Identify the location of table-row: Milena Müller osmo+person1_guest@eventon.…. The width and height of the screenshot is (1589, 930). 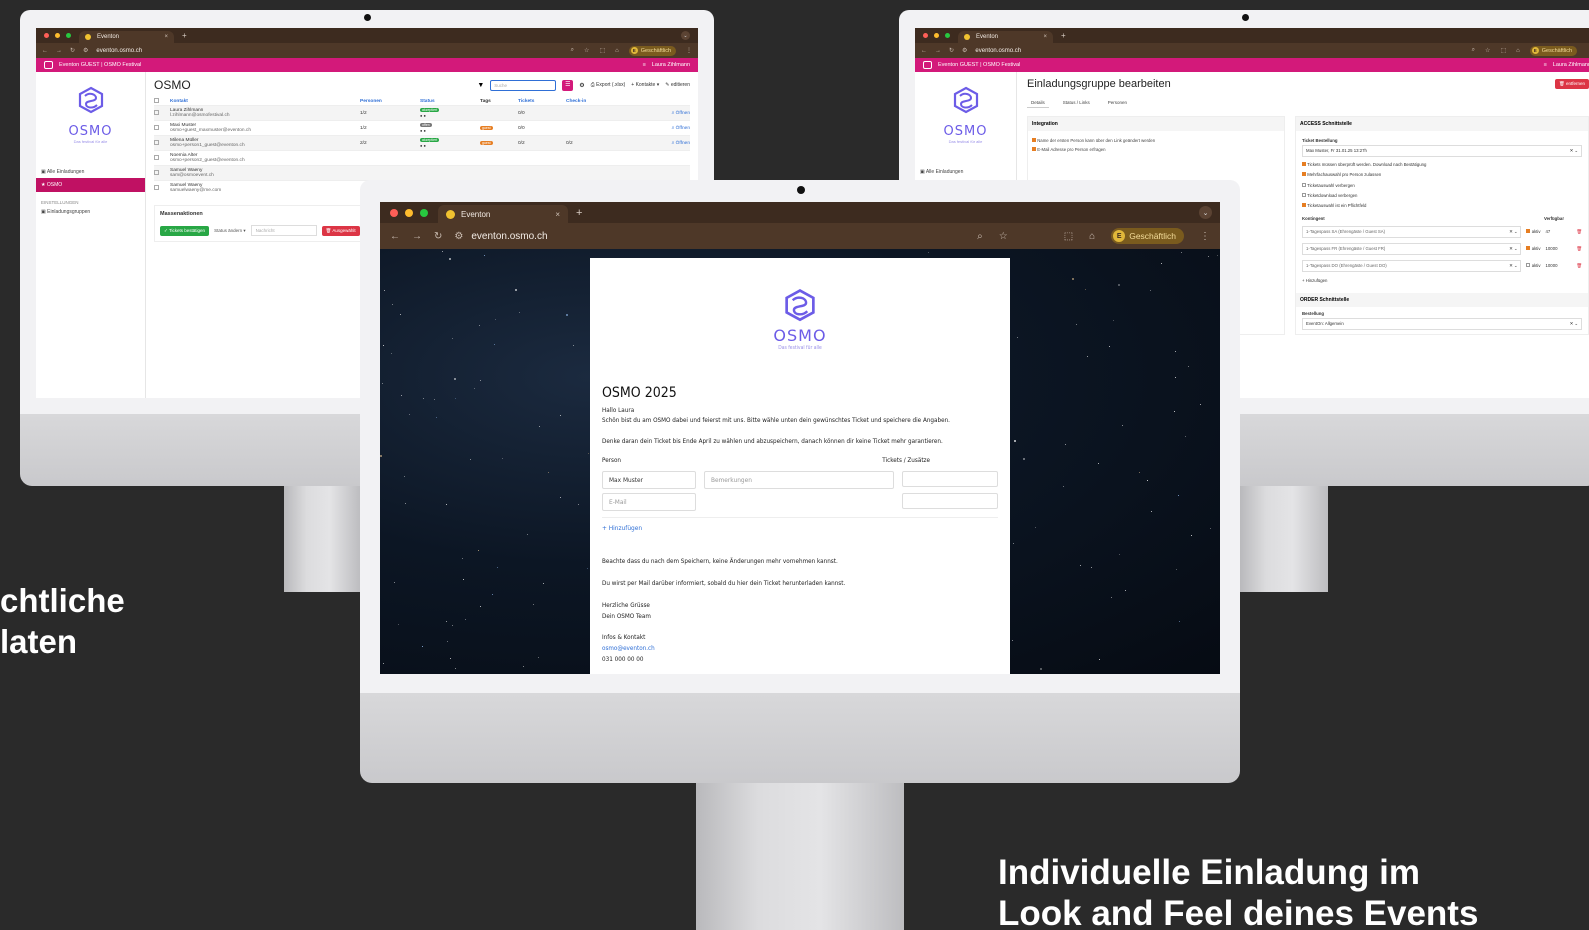
(422, 143).